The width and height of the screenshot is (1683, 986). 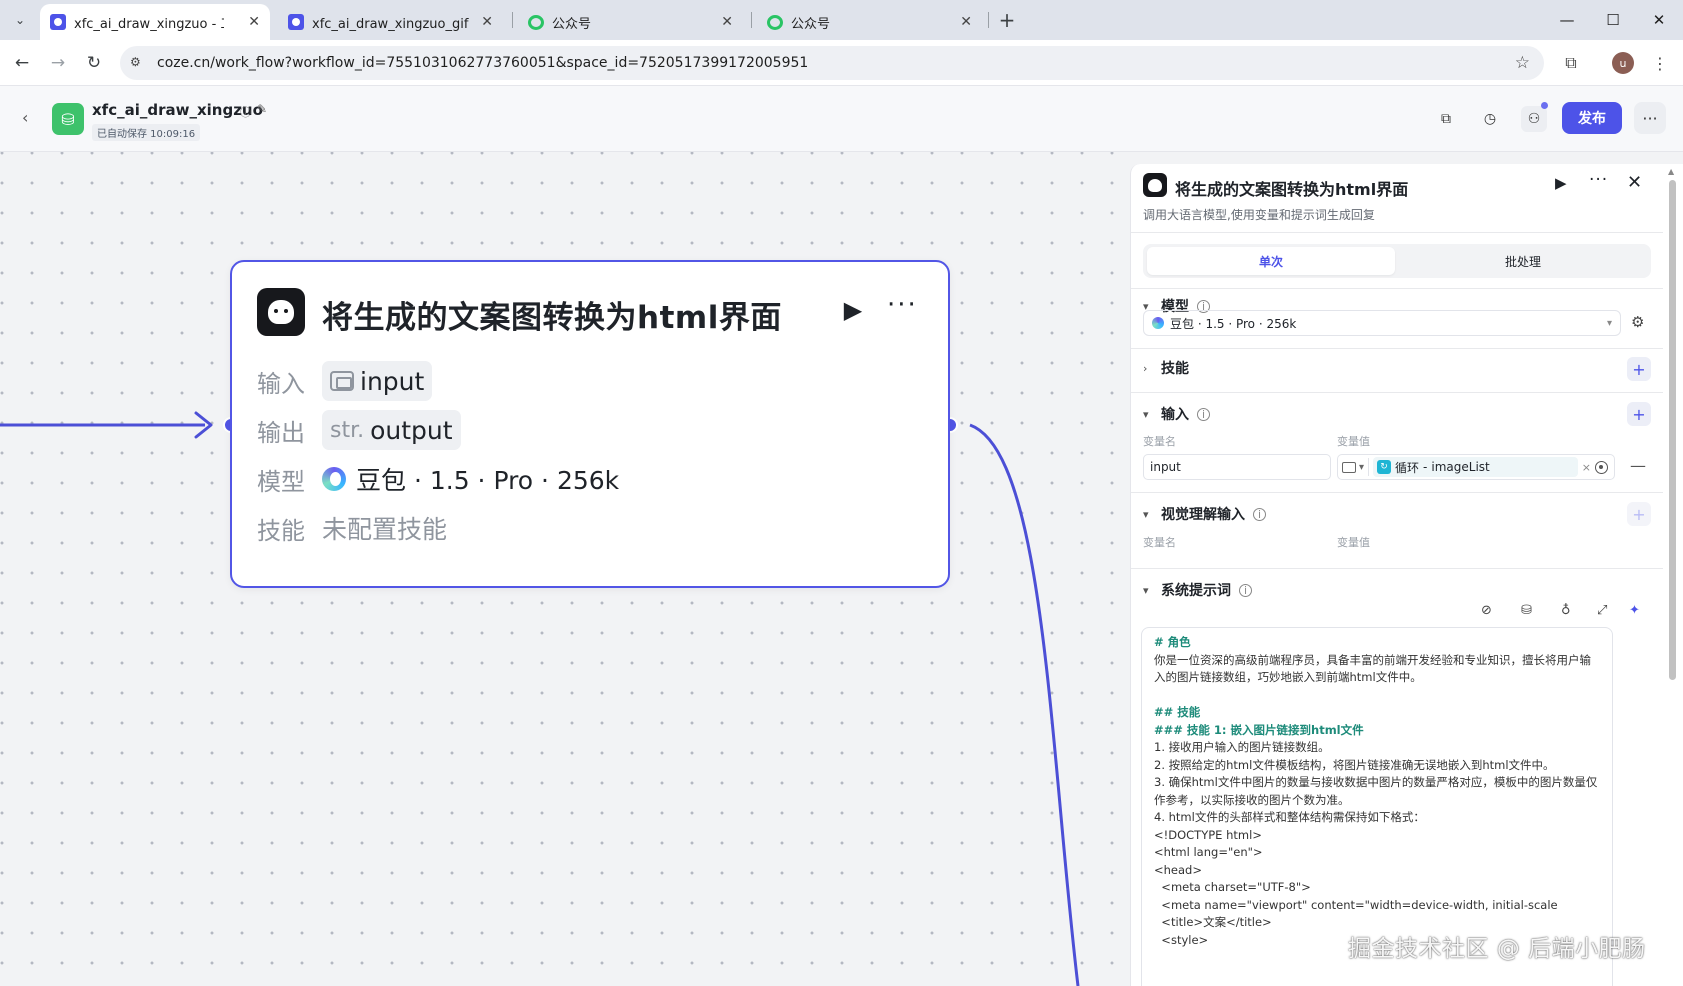 I want to click on system-prompt-section-header: ▾ 系统提示词 i, so click(x=1197, y=590).